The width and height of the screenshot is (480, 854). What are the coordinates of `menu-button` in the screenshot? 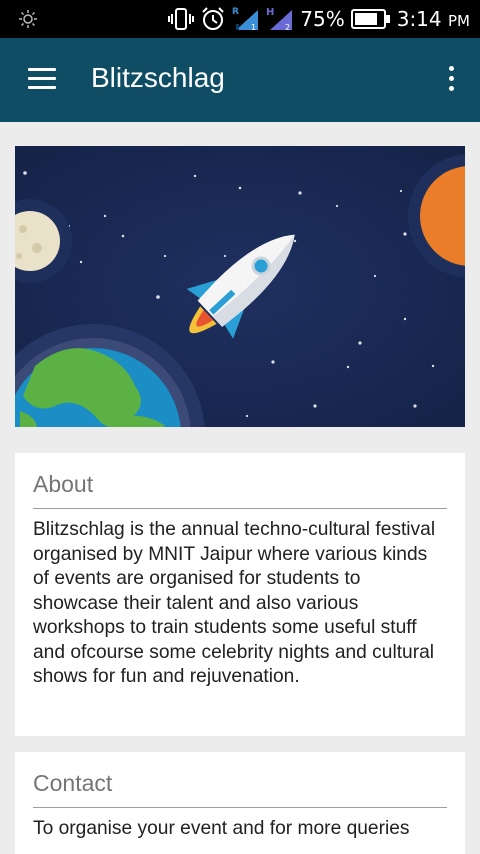 It's located at (42, 80).